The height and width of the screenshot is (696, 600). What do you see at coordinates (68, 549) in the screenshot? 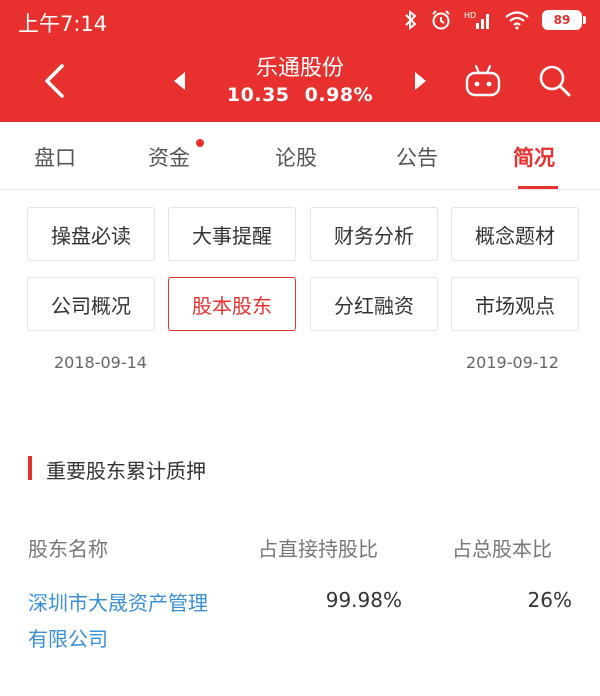
I see `column-header-name: 股东名称` at bounding box center [68, 549].